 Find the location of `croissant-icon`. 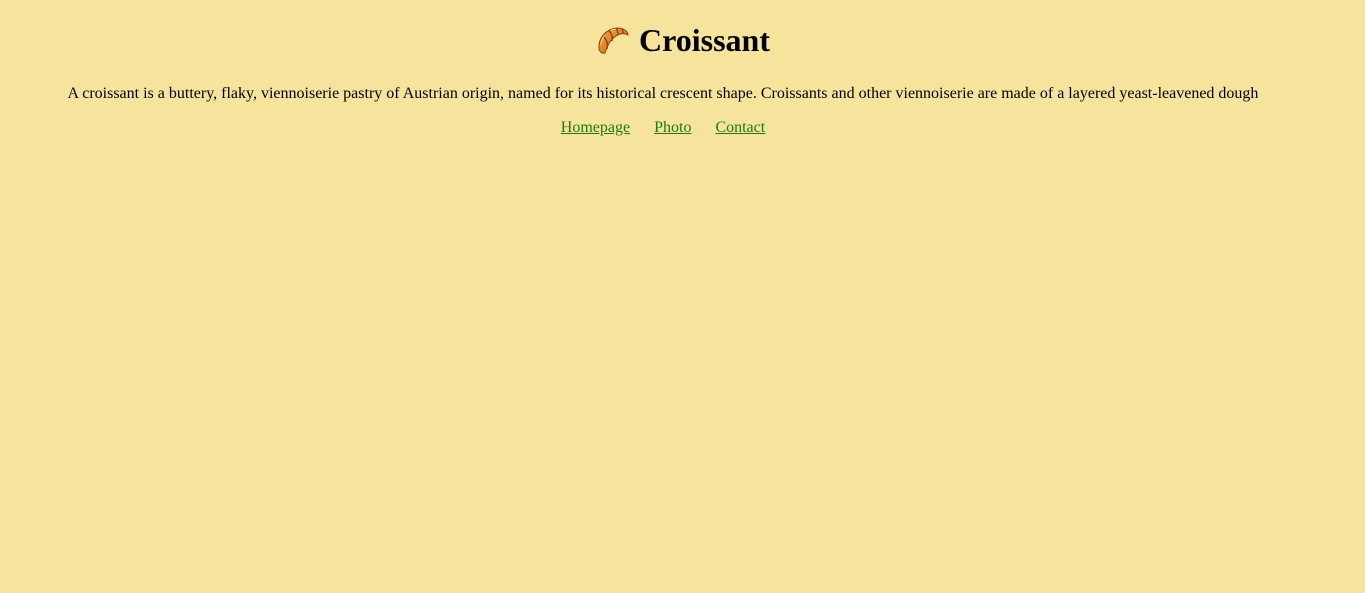

croissant-icon is located at coordinates (613, 41).